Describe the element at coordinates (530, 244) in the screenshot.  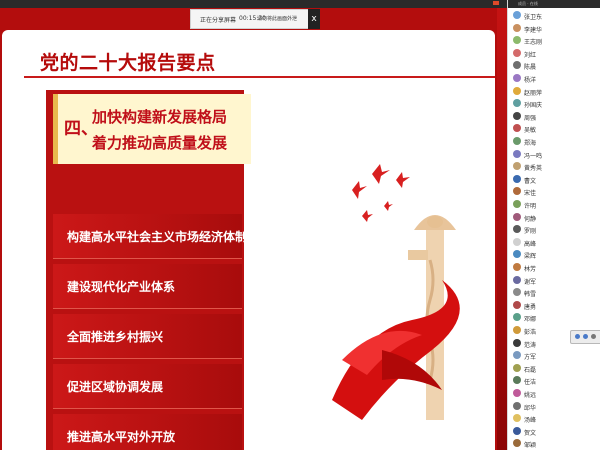
I see `member-name: 高峰` at that location.